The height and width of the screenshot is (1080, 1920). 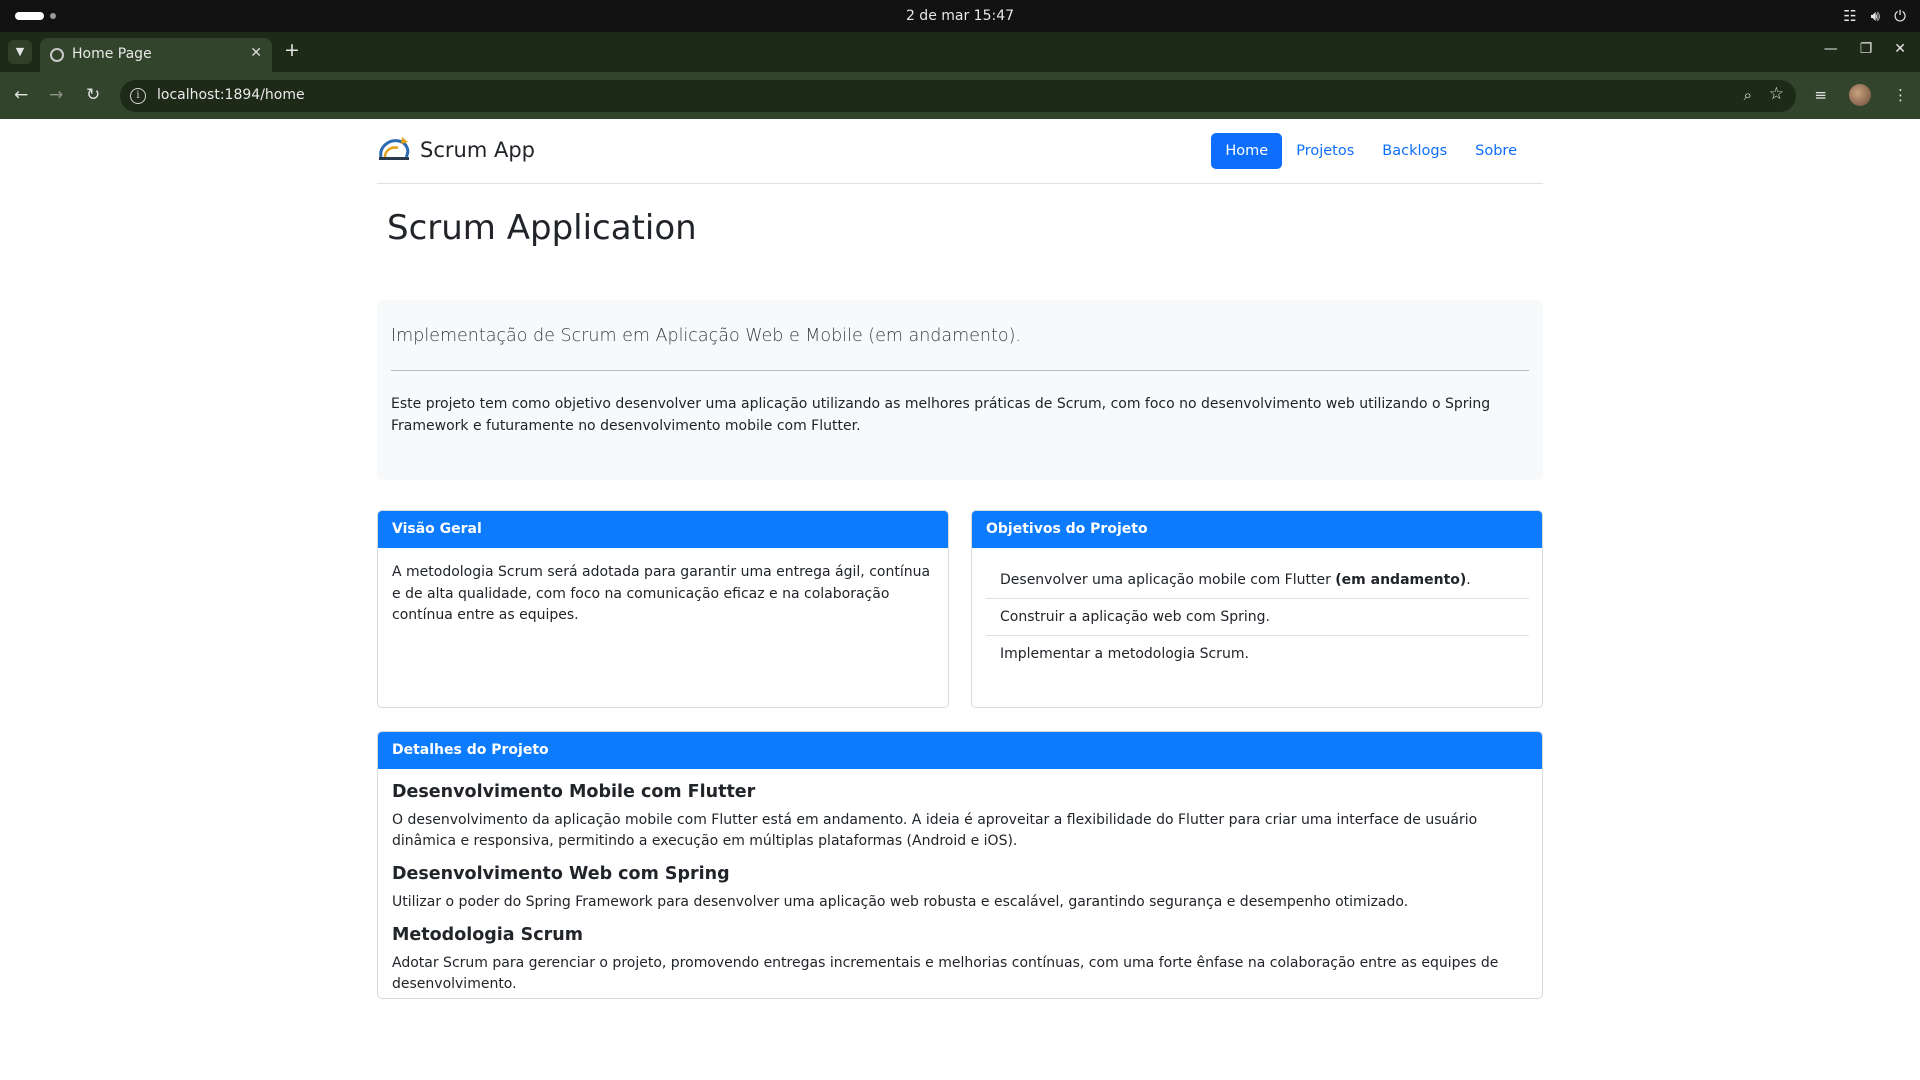 I want to click on system-tray: ☷ 🔊︎ ⏻, so click(x=1874, y=16).